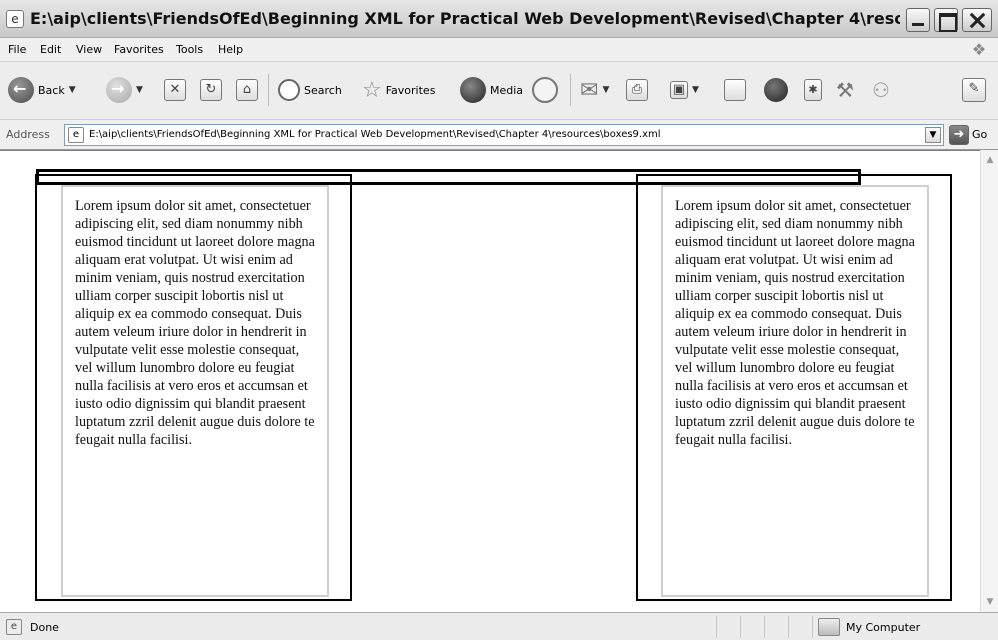 The height and width of the screenshot is (640, 998). What do you see at coordinates (230, 49) in the screenshot?
I see `menu-help: Help` at bounding box center [230, 49].